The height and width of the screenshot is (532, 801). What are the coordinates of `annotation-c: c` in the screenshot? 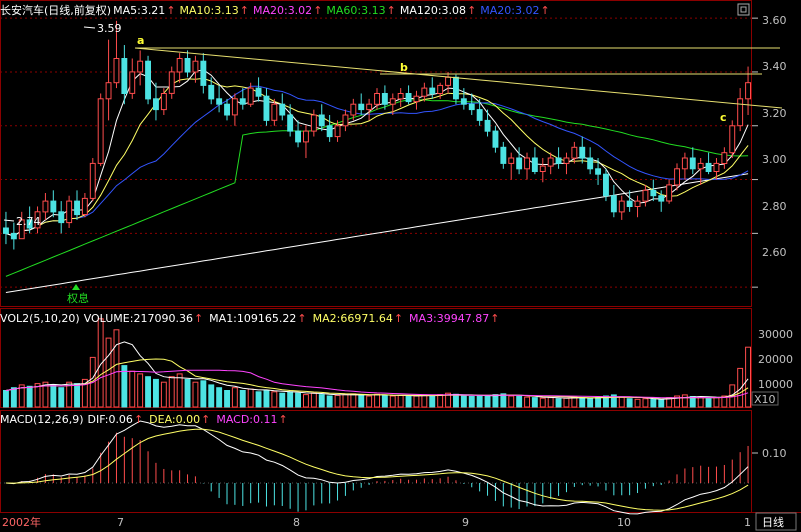 It's located at (723, 117).